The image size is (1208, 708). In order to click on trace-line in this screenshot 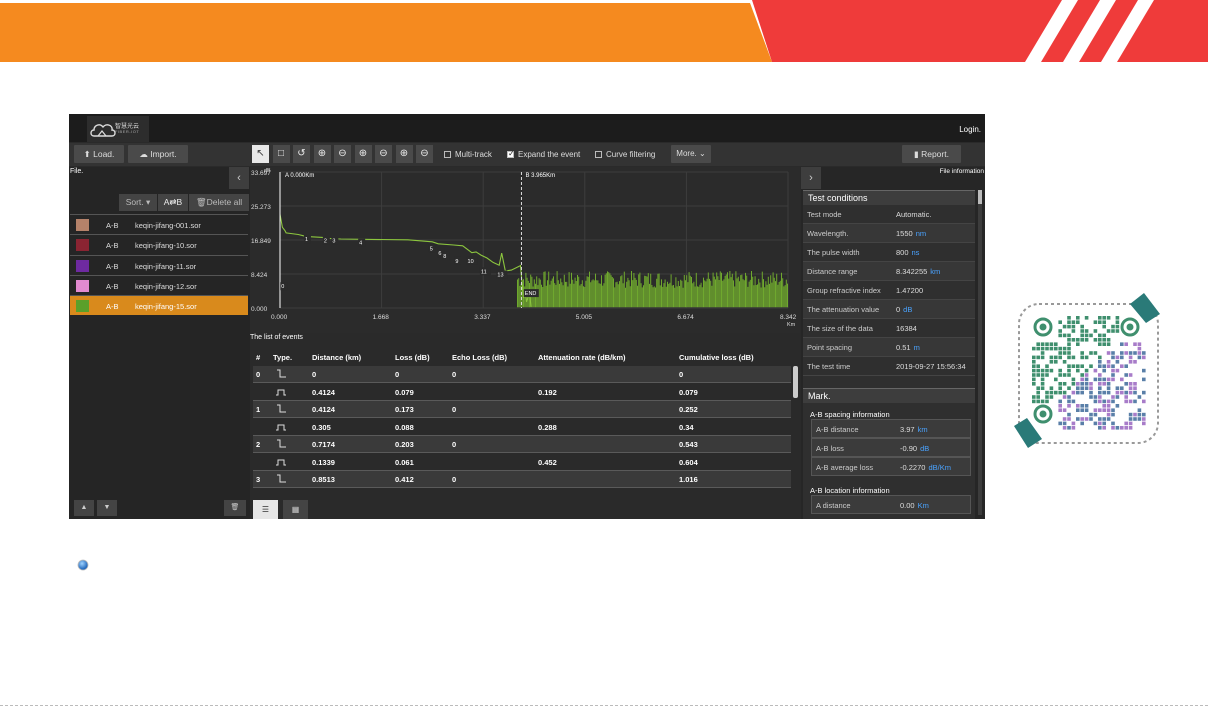, I will do `click(405, 260)`.